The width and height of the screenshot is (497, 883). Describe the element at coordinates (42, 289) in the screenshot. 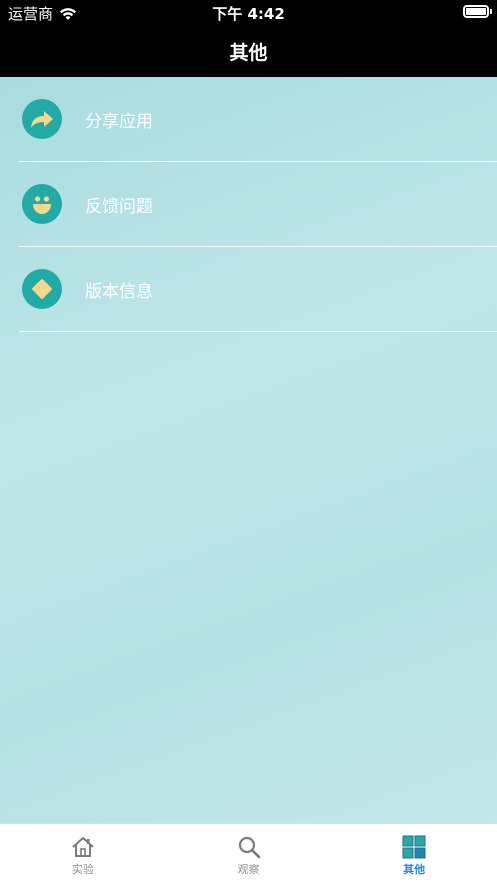

I see `diamond-icon` at that location.